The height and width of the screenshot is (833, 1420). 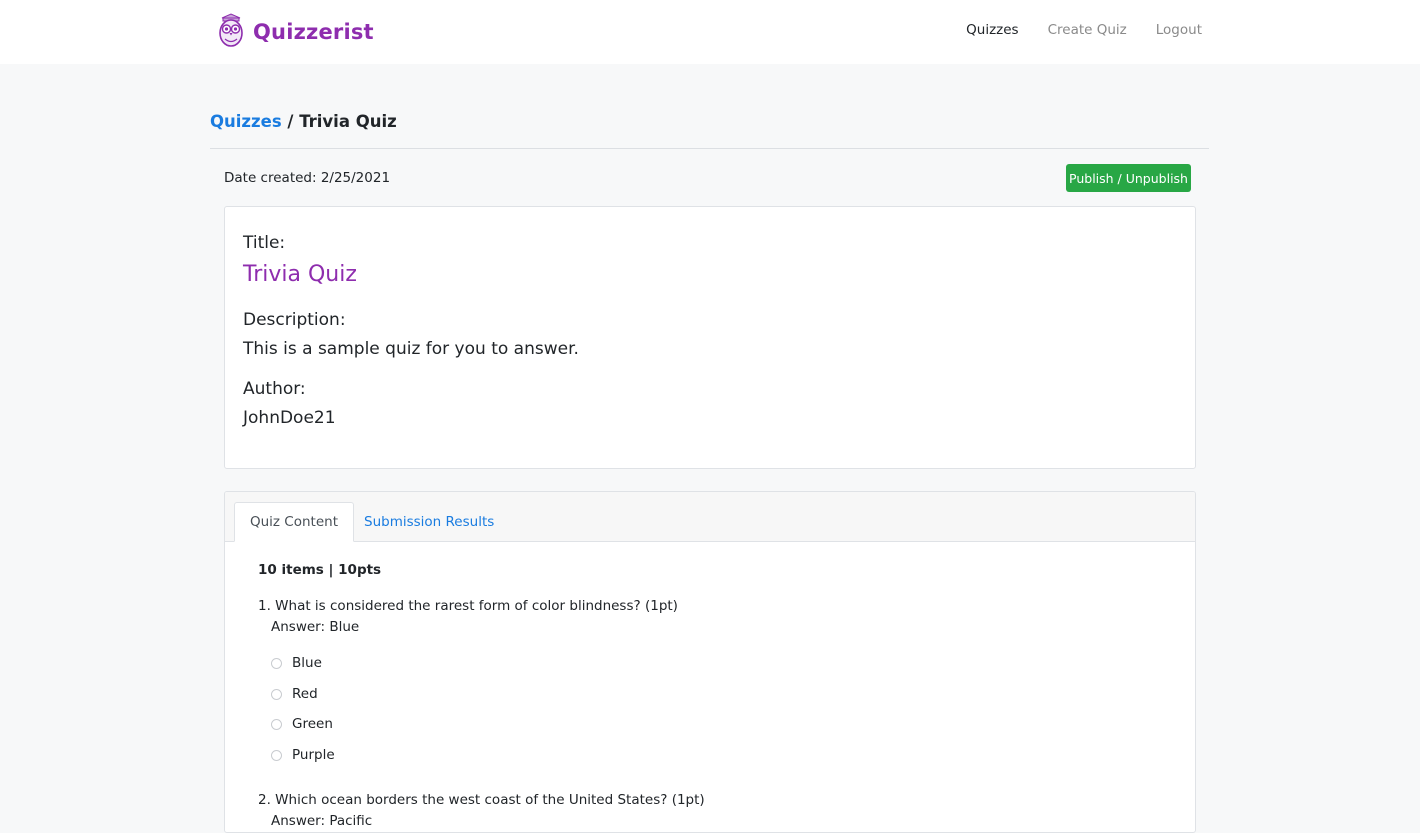 What do you see at coordinates (1128, 178) in the screenshot?
I see `publish-unpublish-button: Publish / Unpublish` at bounding box center [1128, 178].